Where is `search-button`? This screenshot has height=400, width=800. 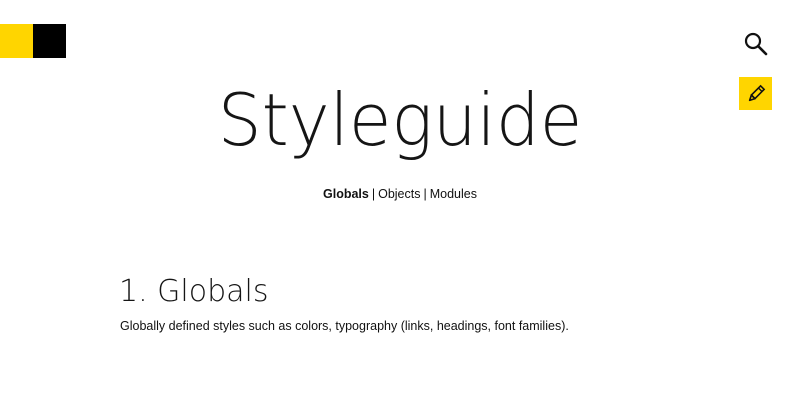 search-button is located at coordinates (756, 44).